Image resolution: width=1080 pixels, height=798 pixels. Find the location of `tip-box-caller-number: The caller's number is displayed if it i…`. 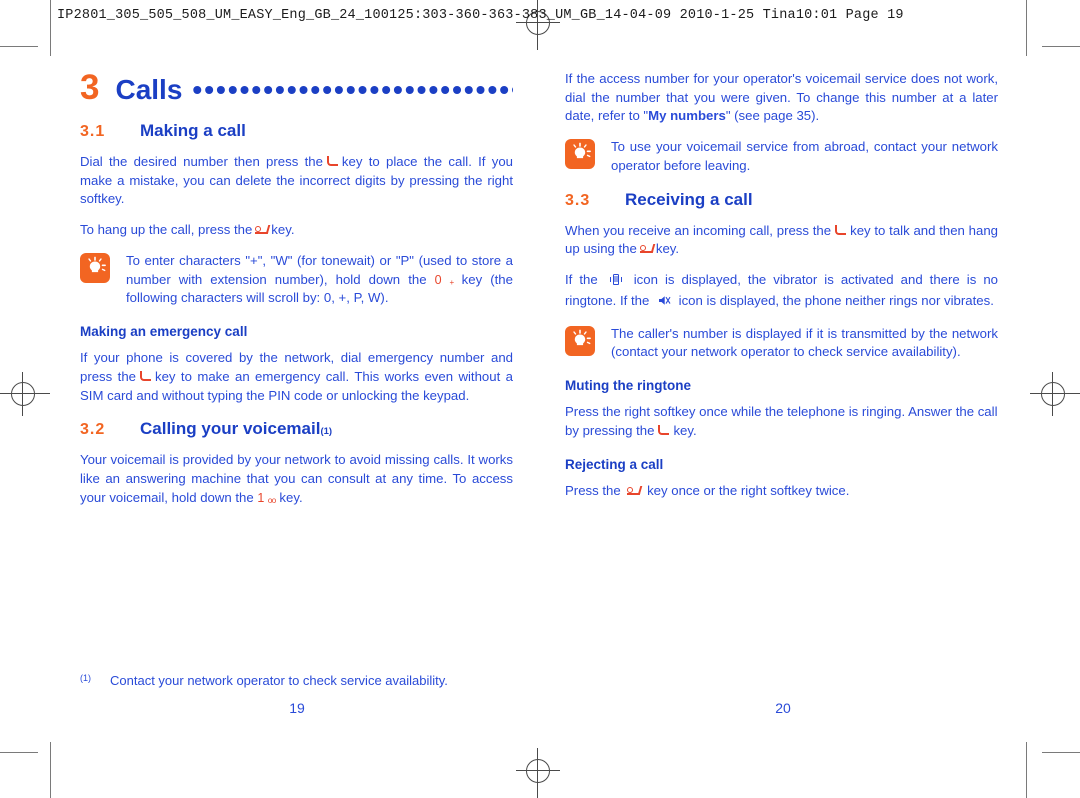

tip-box-caller-number: The caller's number is displayed if it i… is located at coordinates (781, 343).